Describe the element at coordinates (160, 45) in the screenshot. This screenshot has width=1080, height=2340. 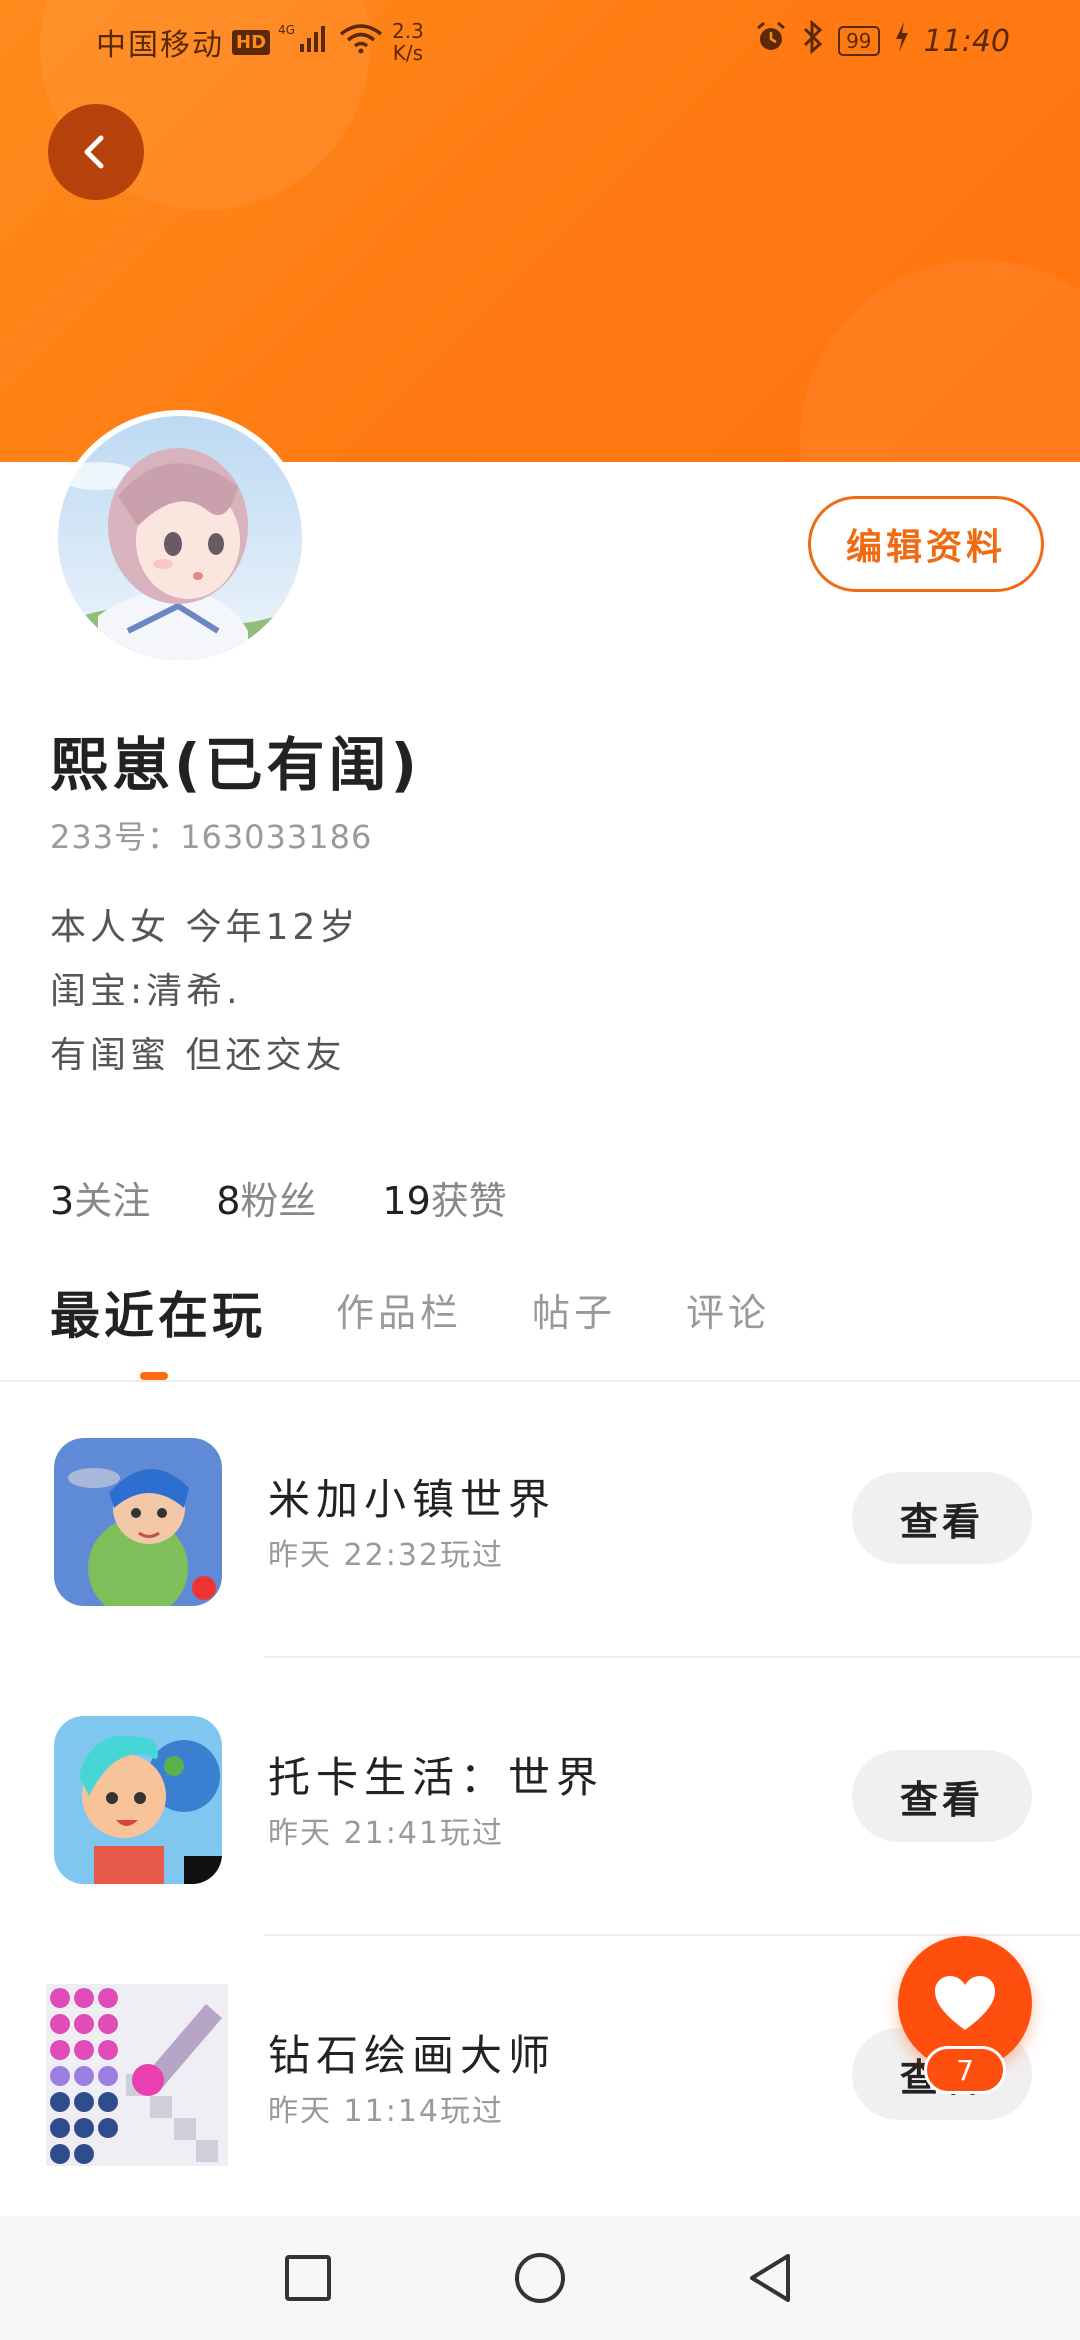
I see `carrier-name: 中国移动` at that location.